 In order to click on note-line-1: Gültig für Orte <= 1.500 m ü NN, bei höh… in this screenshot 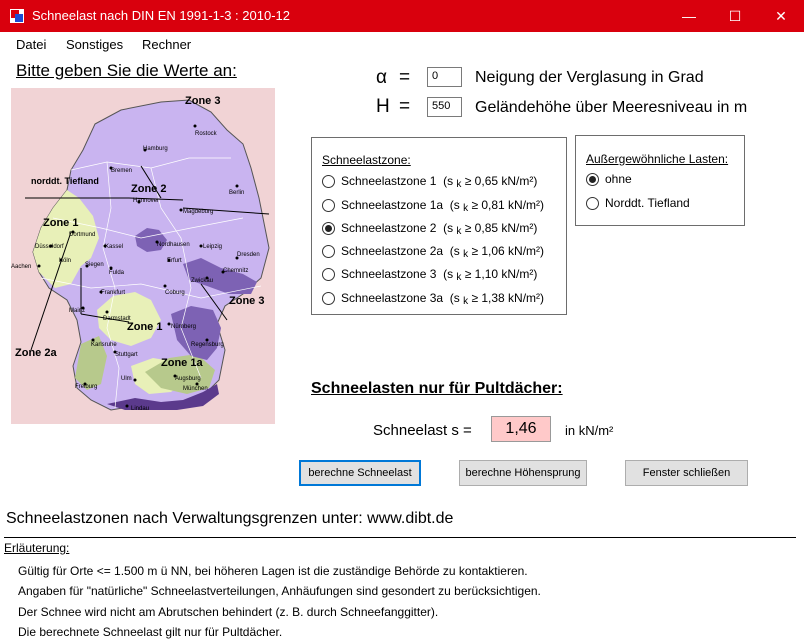, I will do `click(273, 571)`.